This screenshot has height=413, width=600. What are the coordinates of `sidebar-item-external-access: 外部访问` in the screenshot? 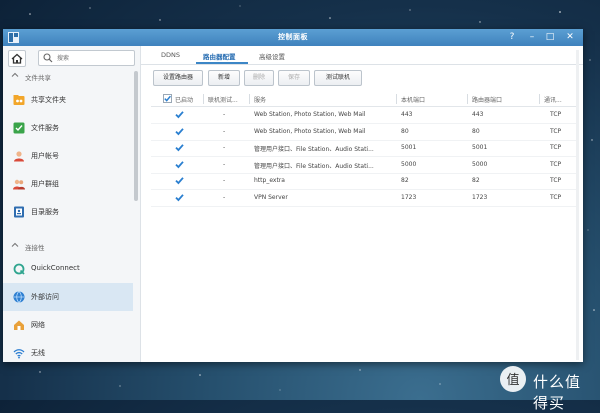 It's located at (68, 297).